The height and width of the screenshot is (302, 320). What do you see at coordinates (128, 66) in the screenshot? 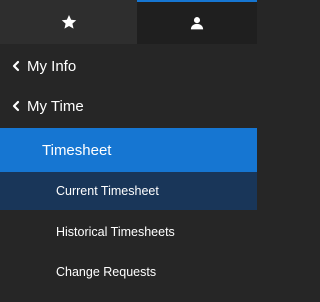
I see `menu-item-my-info: My Info` at bounding box center [128, 66].